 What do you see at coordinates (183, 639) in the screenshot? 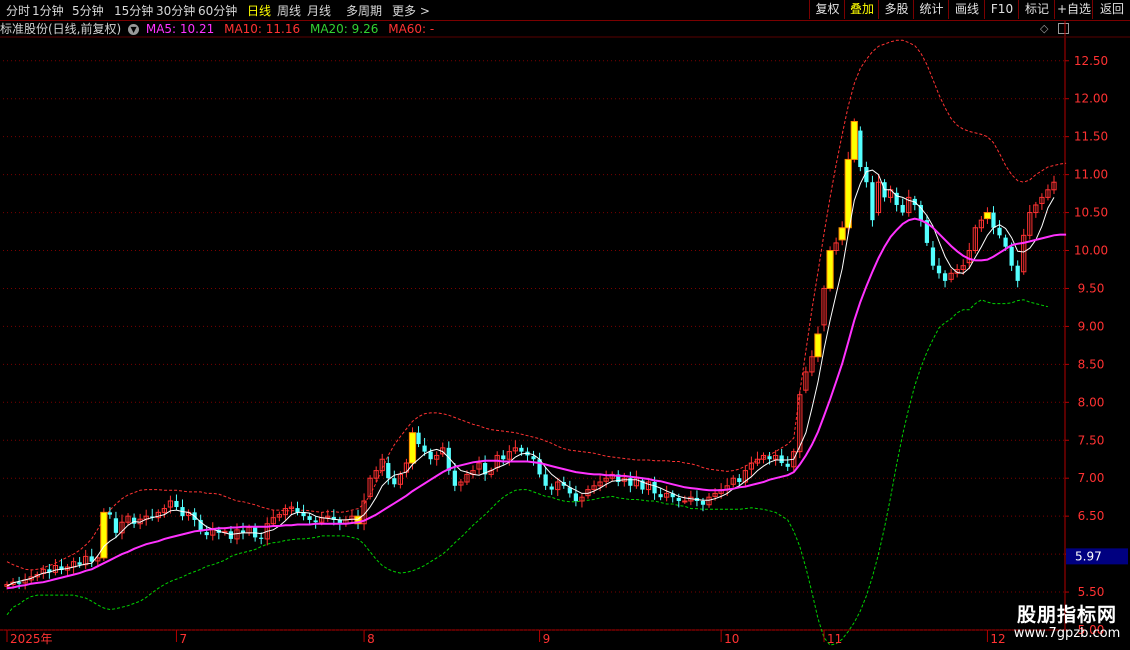
I see `x-tick-label: 7` at bounding box center [183, 639].